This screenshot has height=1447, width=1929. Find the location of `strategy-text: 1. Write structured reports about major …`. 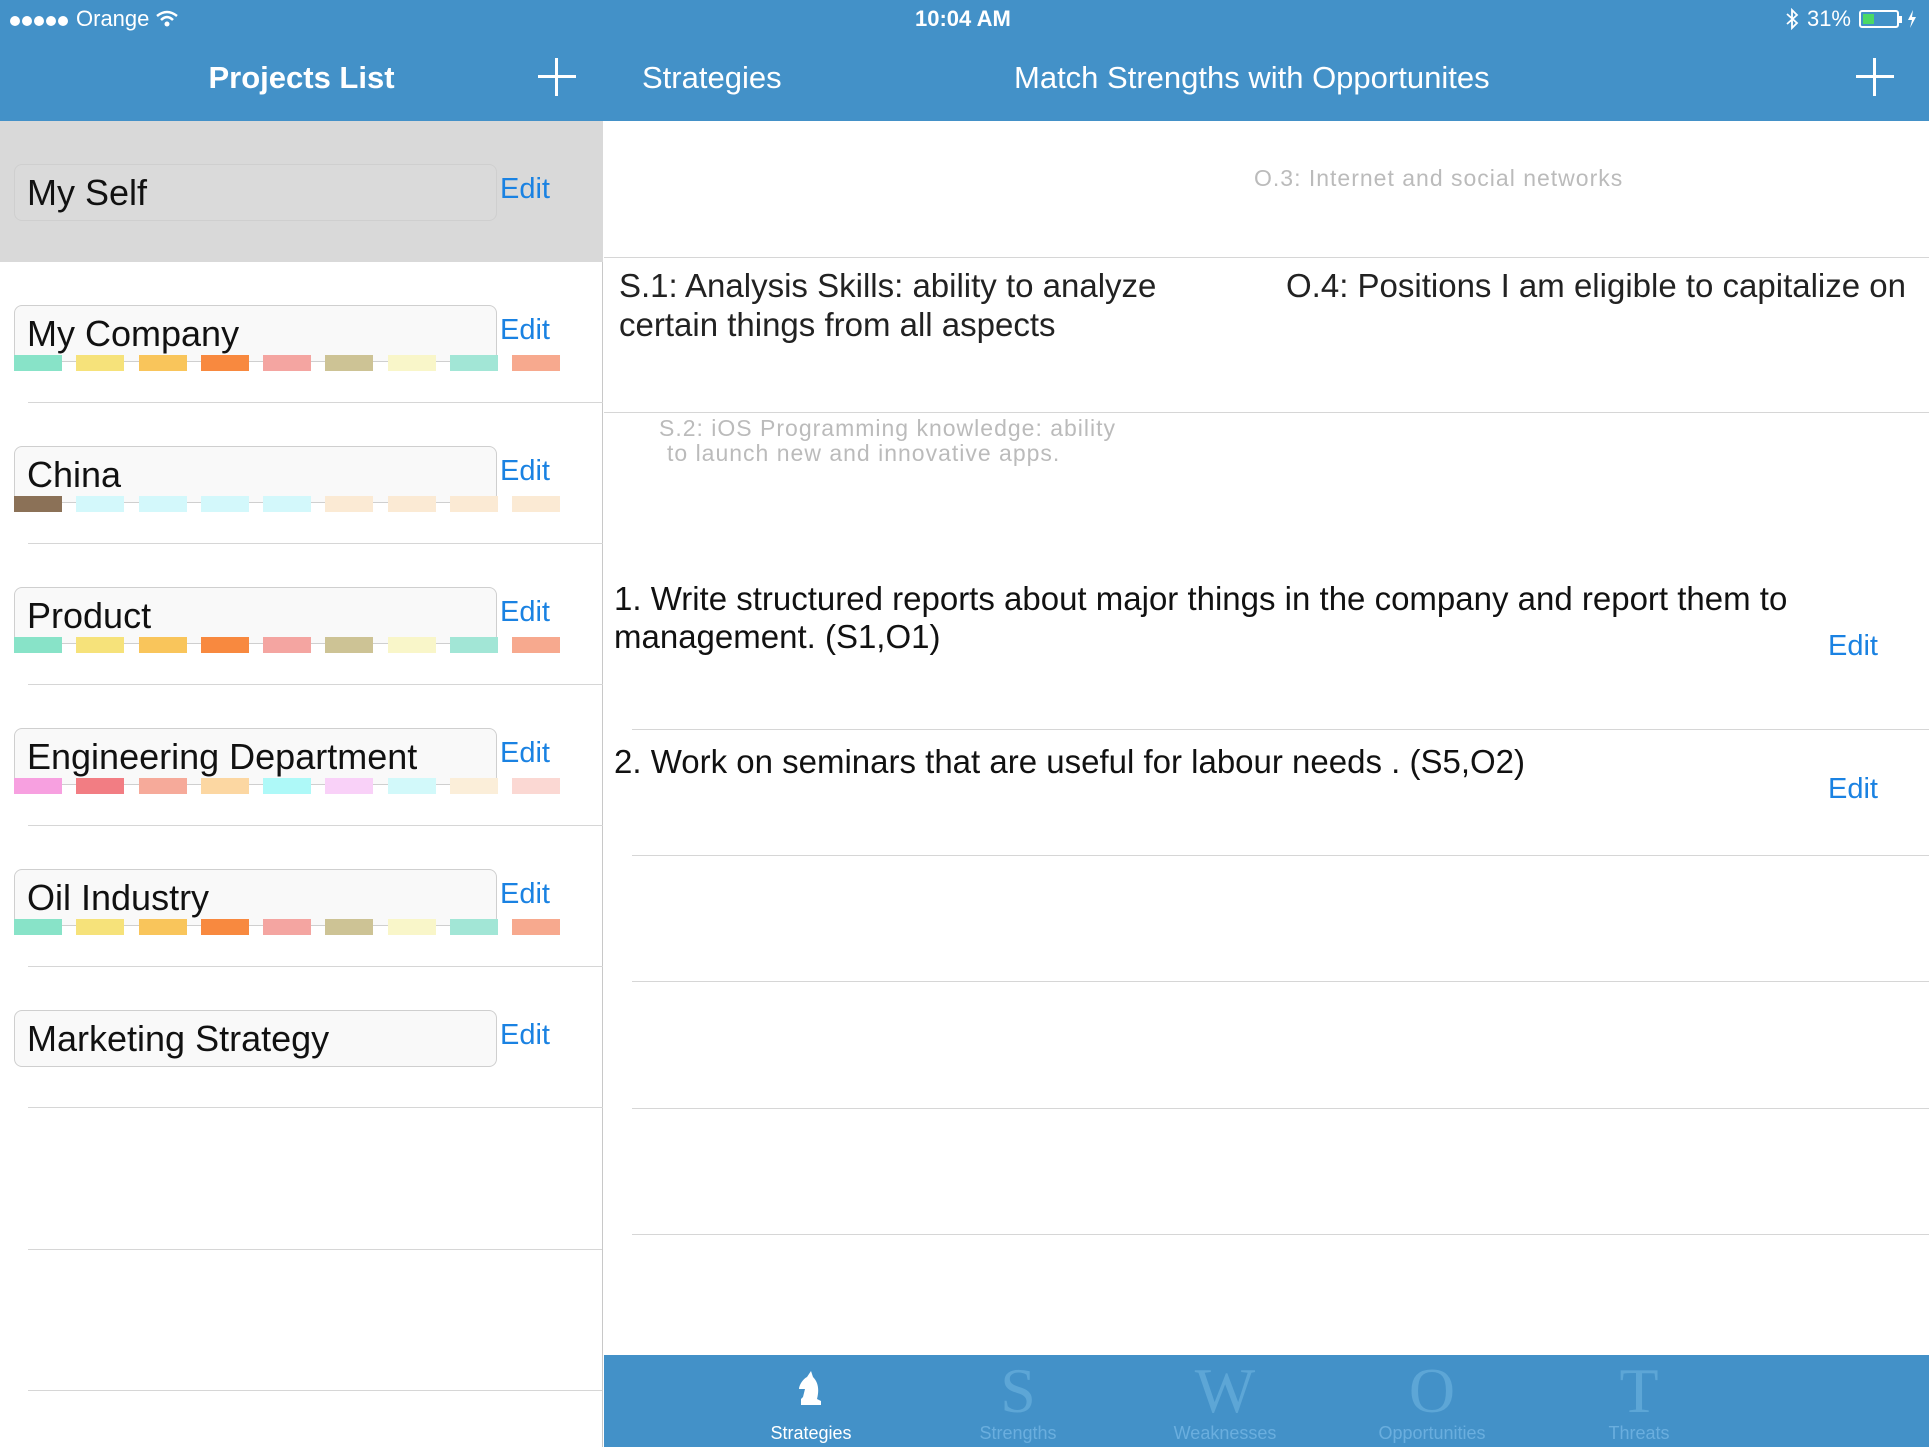

strategy-text: 1. Write structured reports about major … is located at coordinates (1201, 617).